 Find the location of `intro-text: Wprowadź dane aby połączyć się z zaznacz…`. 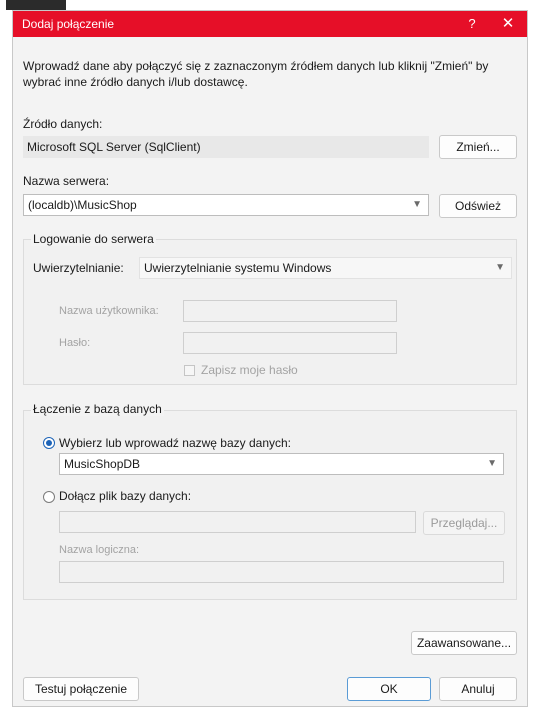

intro-text: Wprowadź dane aby połączyć się z zaznacz… is located at coordinates (256, 74).